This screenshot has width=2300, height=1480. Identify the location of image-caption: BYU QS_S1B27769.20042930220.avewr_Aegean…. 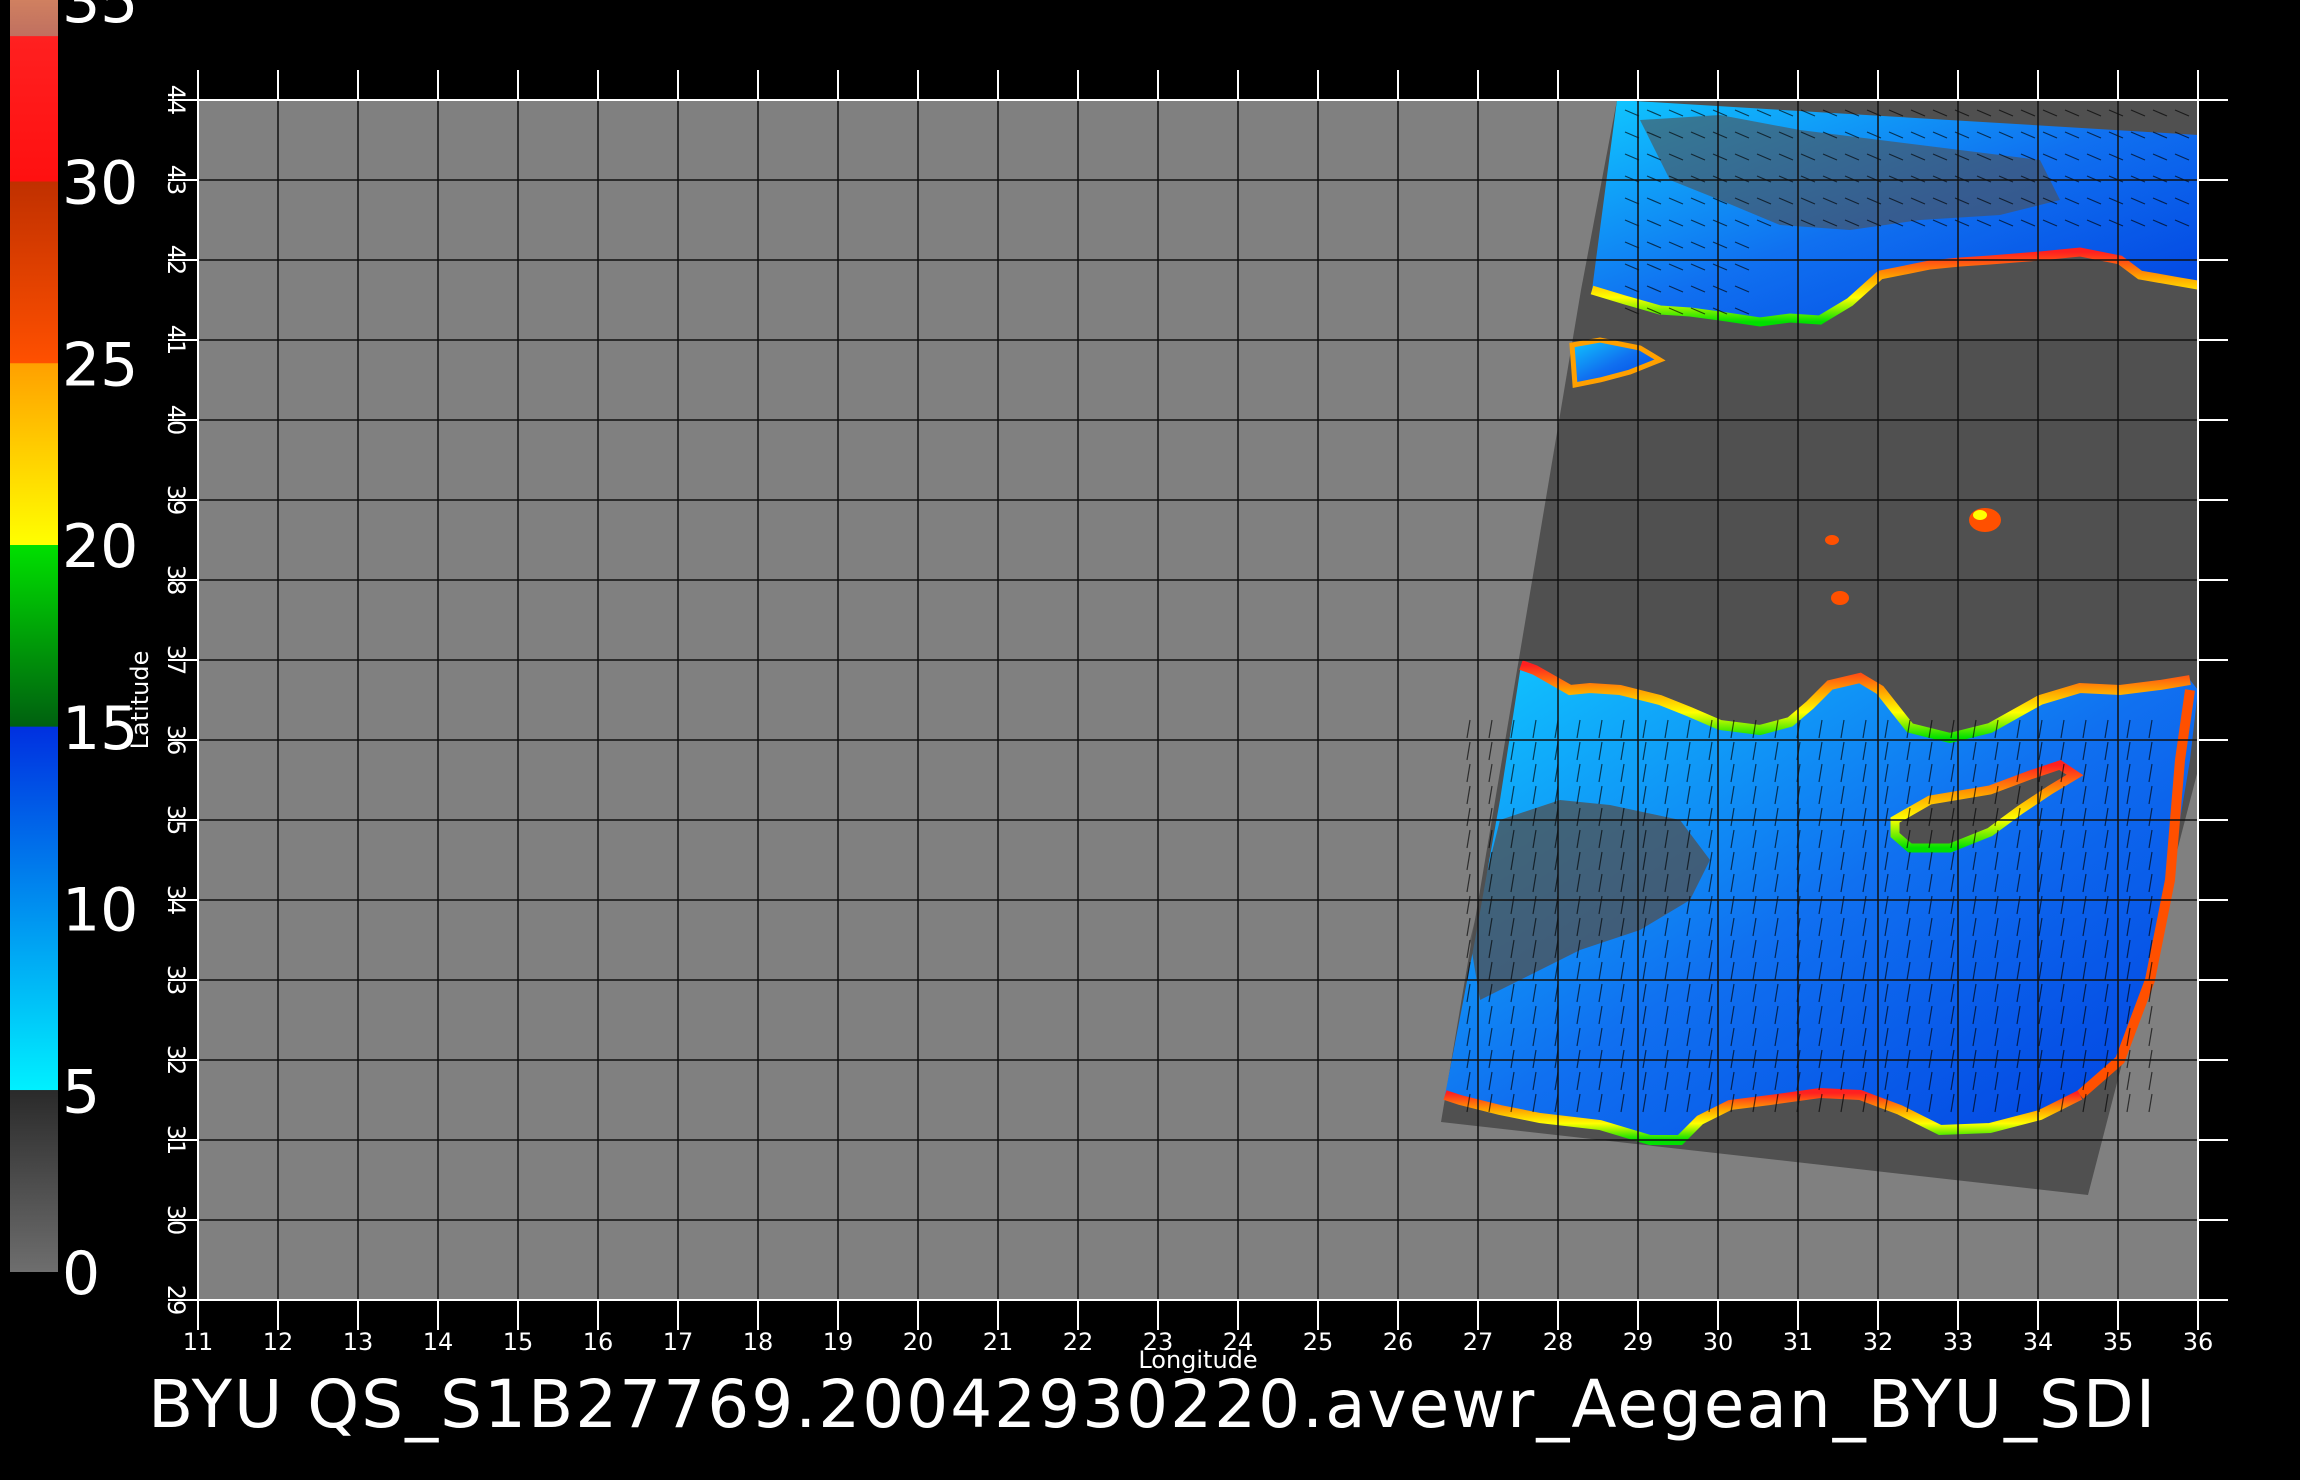
(1153, 1404).